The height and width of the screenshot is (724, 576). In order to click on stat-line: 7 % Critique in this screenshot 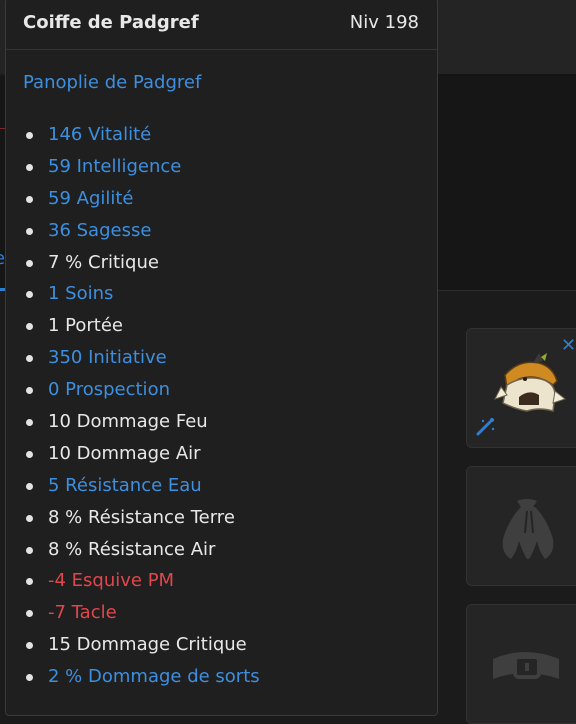, I will do `click(143, 263)`.